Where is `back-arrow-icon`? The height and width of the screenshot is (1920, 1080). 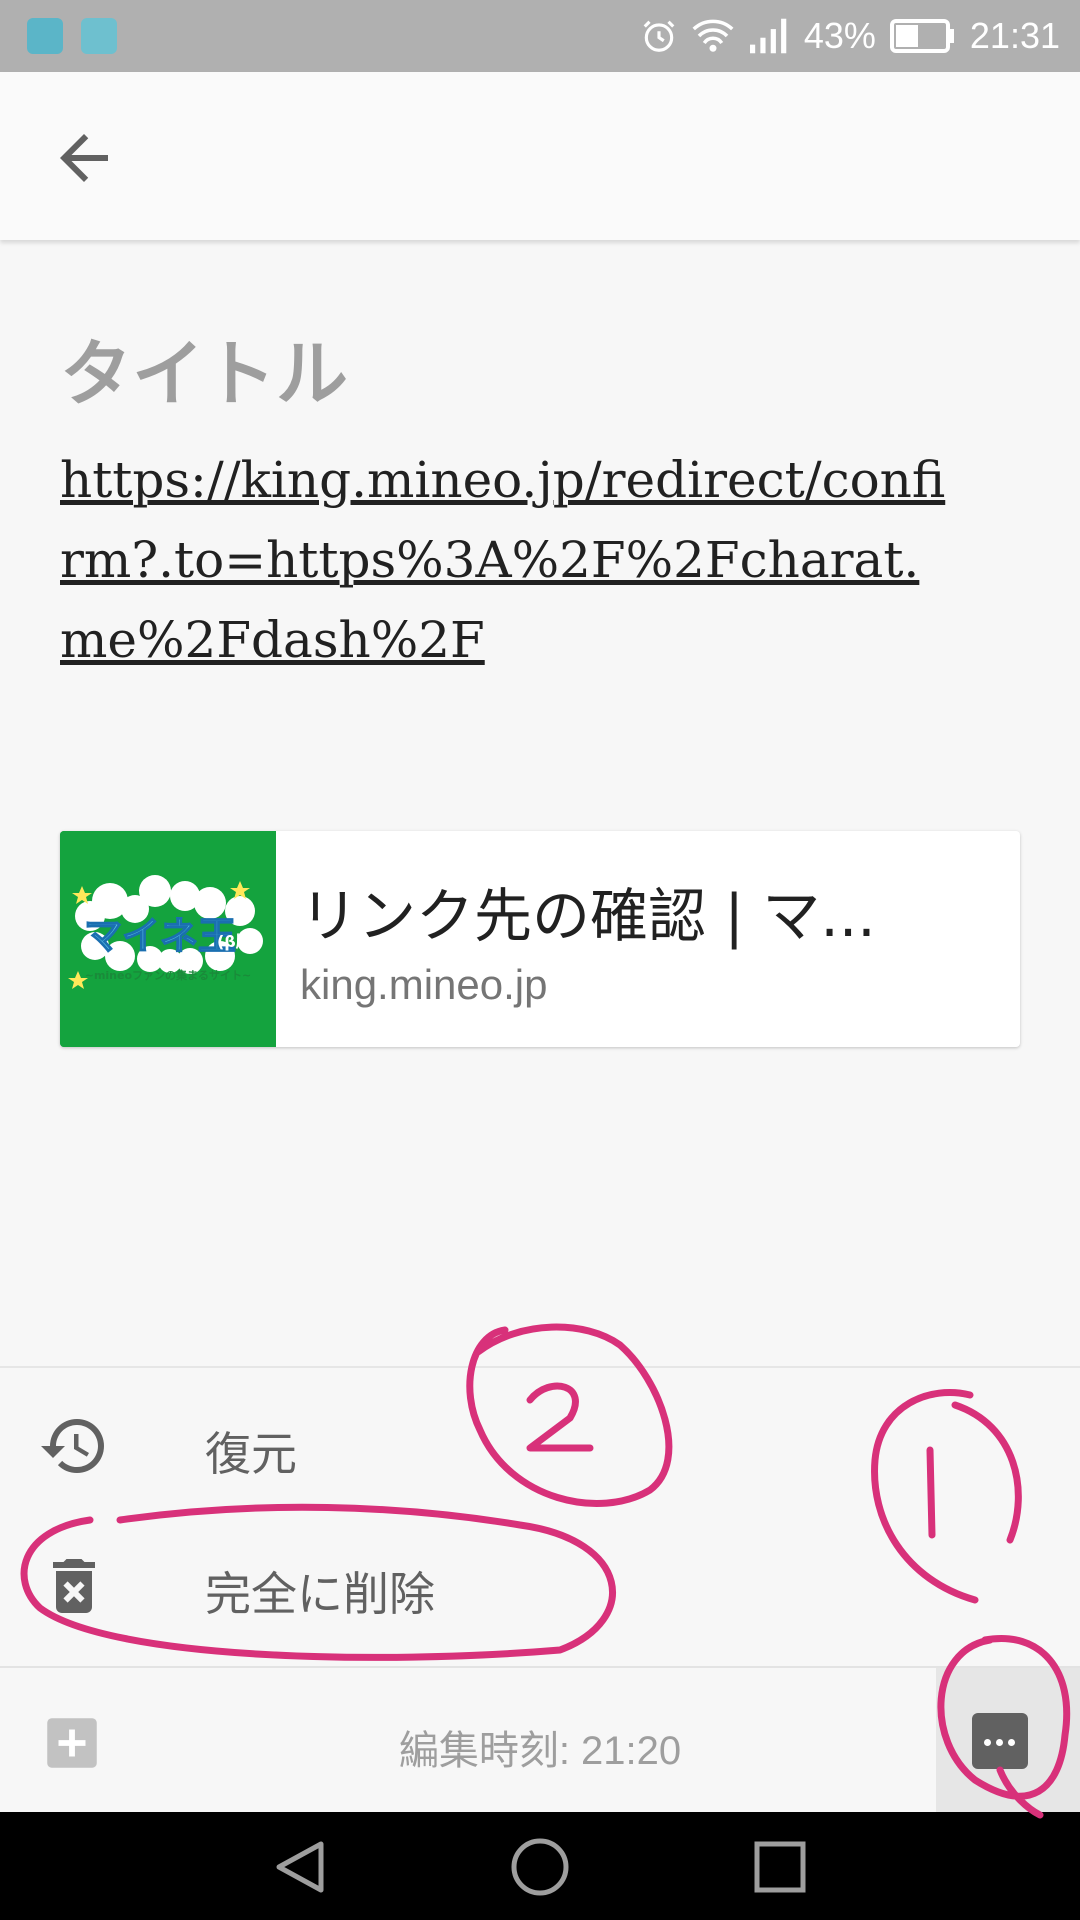 back-arrow-icon is located at coordinates (84, 158).